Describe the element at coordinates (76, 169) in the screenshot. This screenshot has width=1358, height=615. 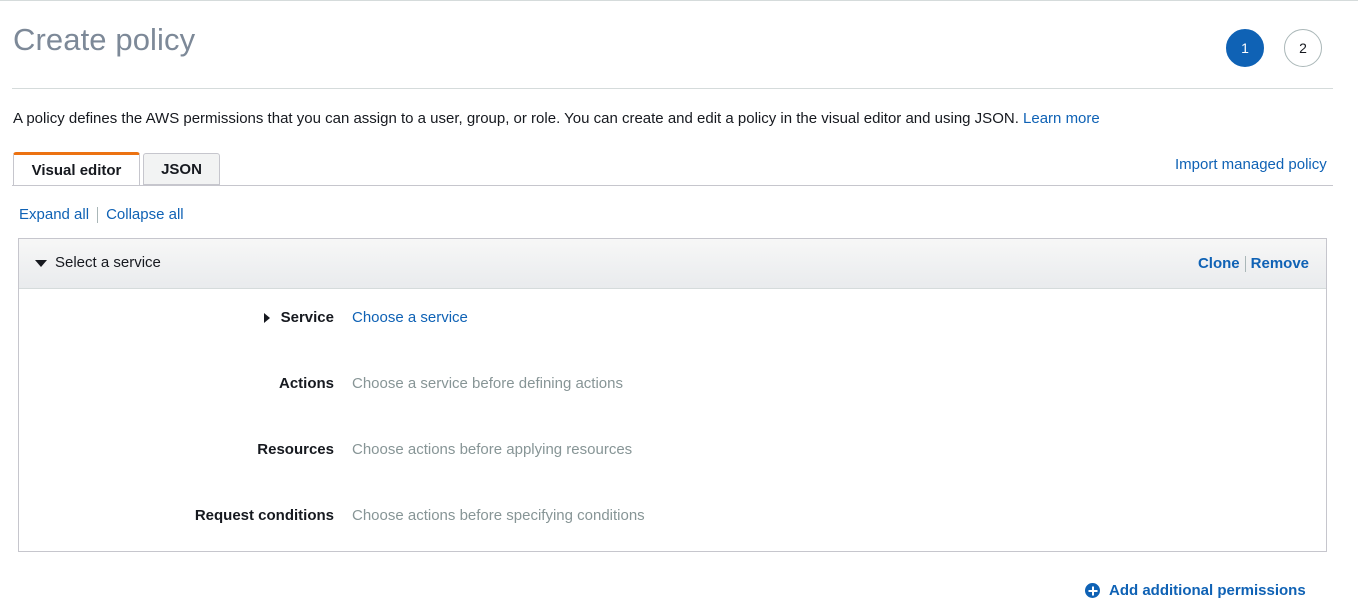
I see `tab-visual-editor: Visual editor` at that location.